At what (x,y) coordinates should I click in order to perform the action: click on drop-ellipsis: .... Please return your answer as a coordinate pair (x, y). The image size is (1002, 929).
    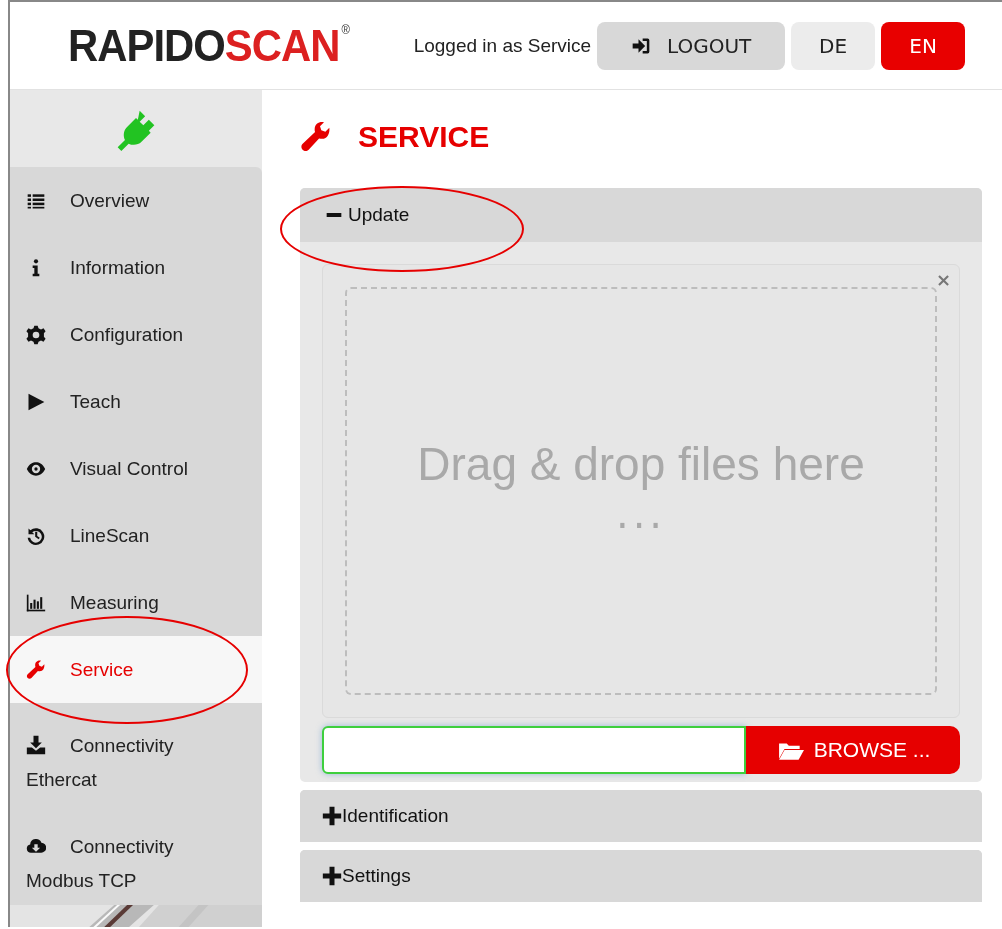
    Looking at the image, I should click on (641, 514).